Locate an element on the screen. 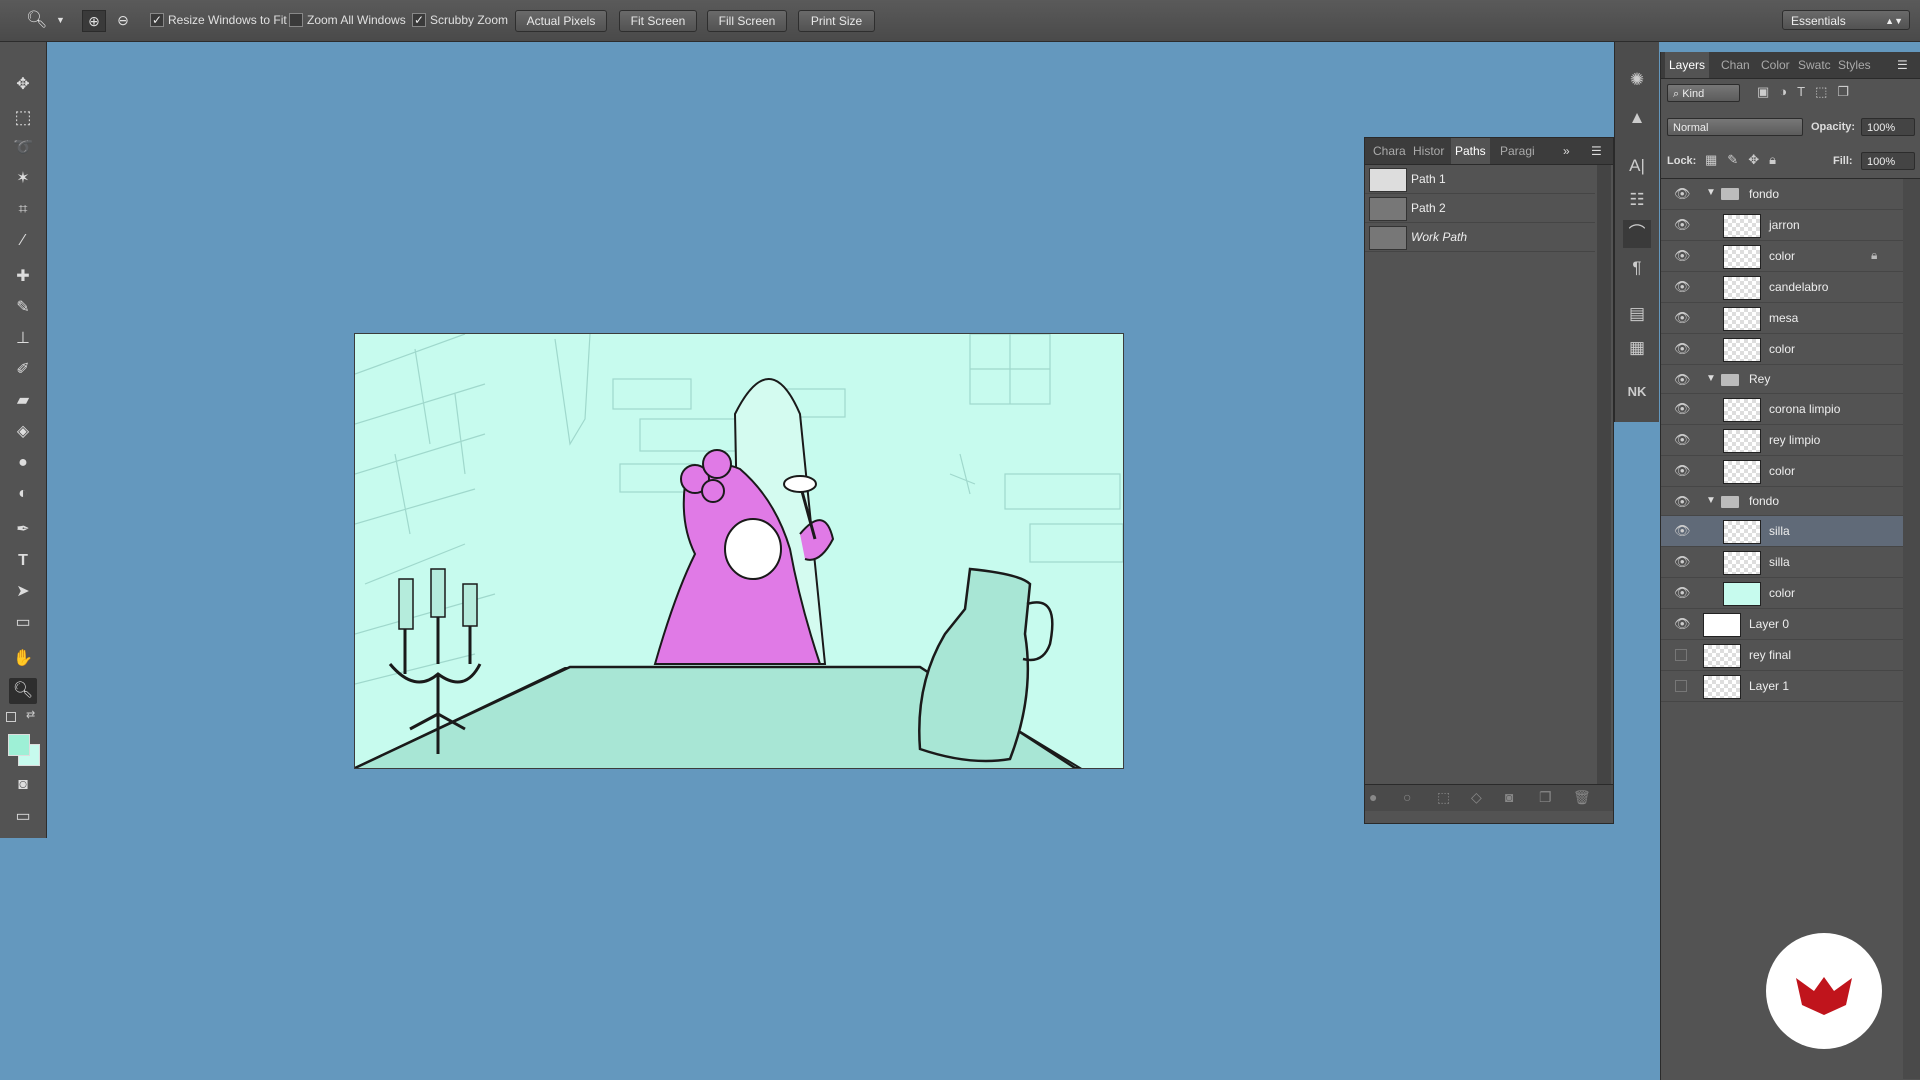 This screenshot has height=1080, width=1920. zoom-out-icon: ⊖ is located at coordinates (123, 20).